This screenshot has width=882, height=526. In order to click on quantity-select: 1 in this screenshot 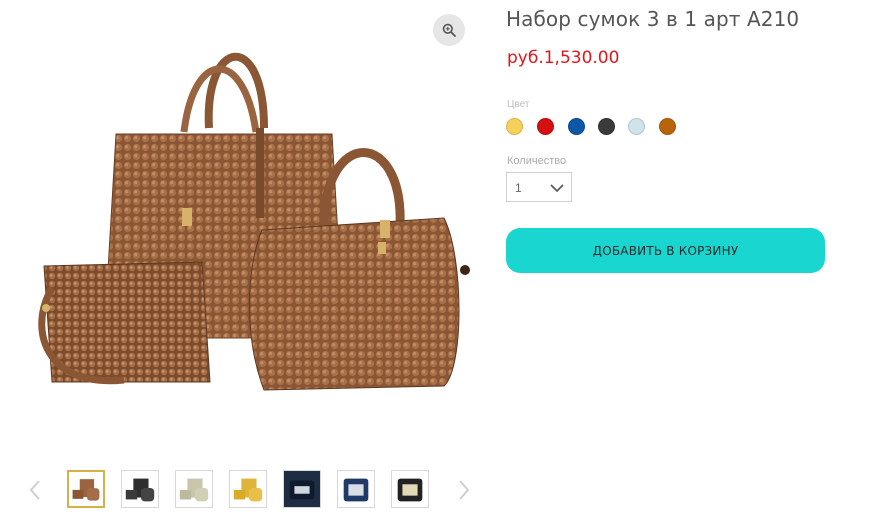, I will do `click(539, 187)`.